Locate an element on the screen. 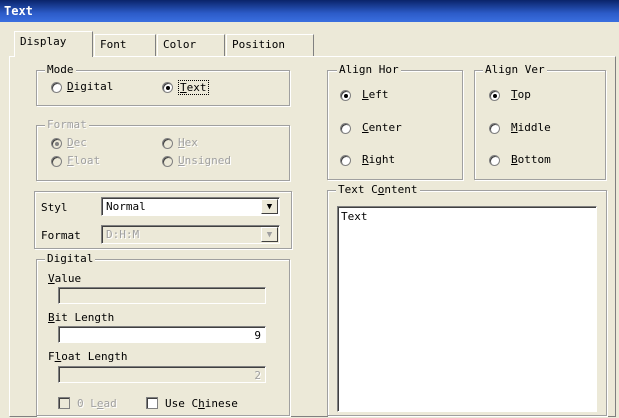  tab-display-label: Display is located at coordinates (43, 41).